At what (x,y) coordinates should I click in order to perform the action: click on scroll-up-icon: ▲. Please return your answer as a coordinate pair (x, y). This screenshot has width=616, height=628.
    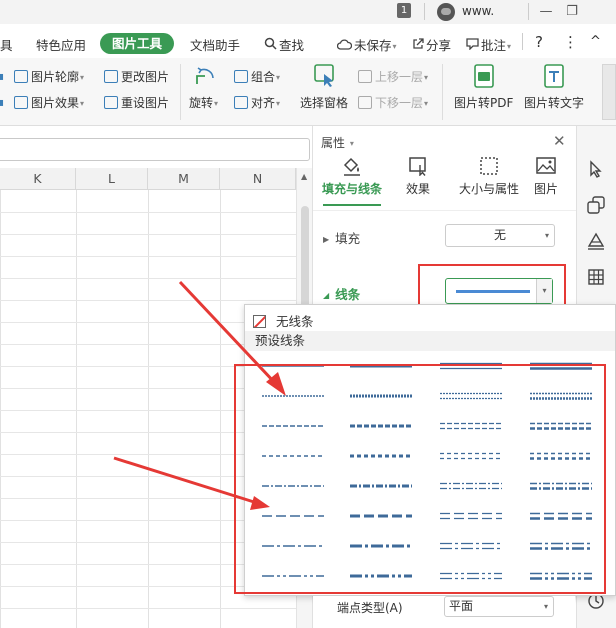
    Looking at the image, I should click on (304, 176).